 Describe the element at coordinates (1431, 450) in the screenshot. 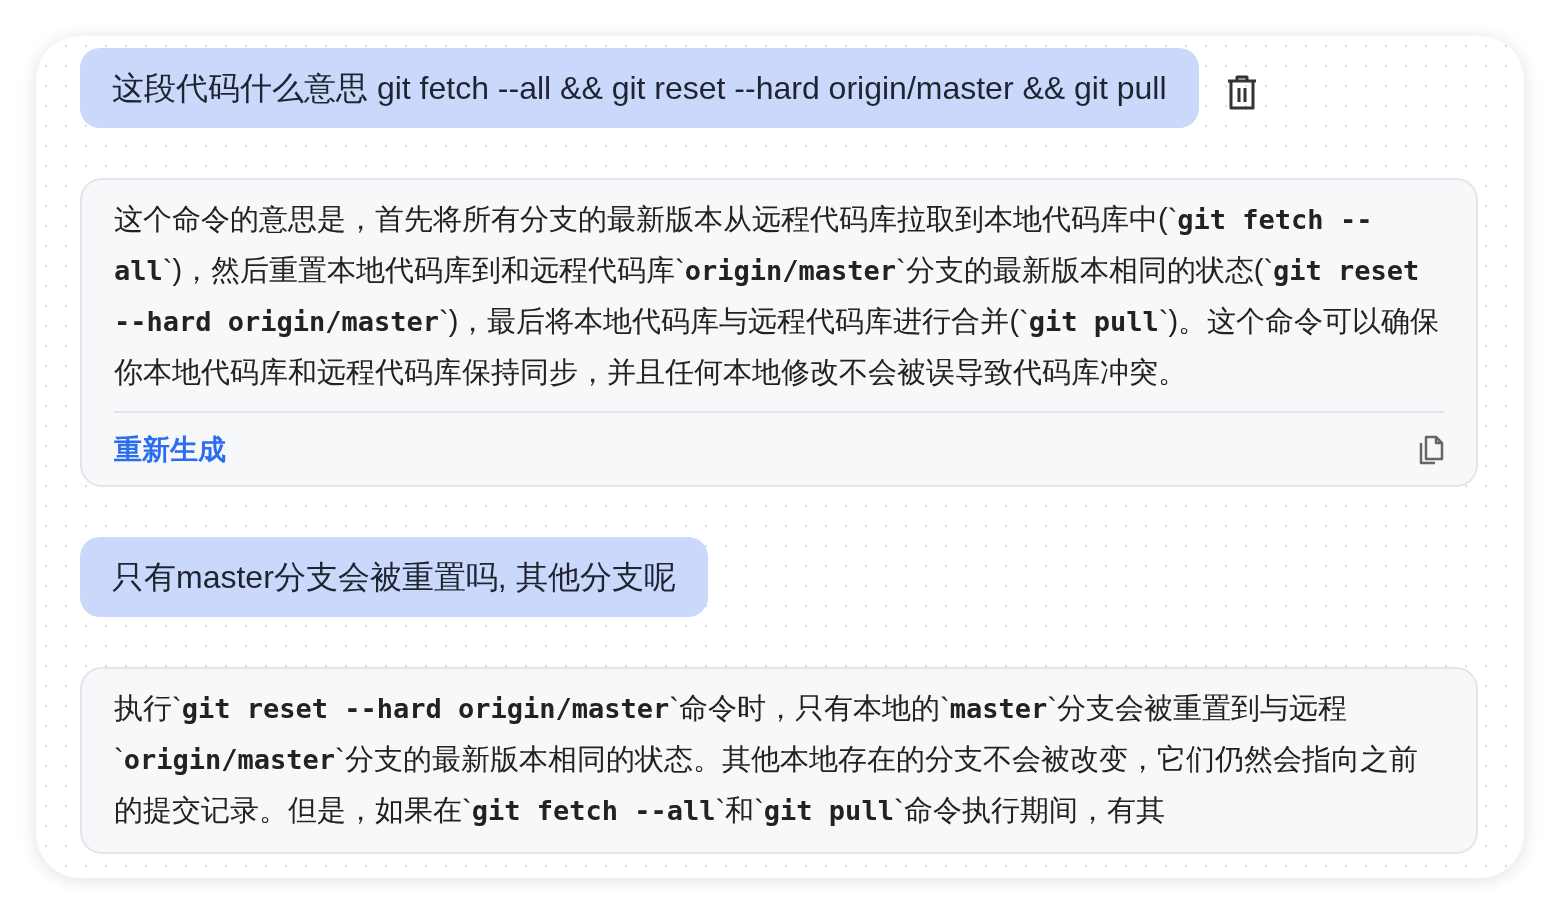

I see `copy-icon` at that location.